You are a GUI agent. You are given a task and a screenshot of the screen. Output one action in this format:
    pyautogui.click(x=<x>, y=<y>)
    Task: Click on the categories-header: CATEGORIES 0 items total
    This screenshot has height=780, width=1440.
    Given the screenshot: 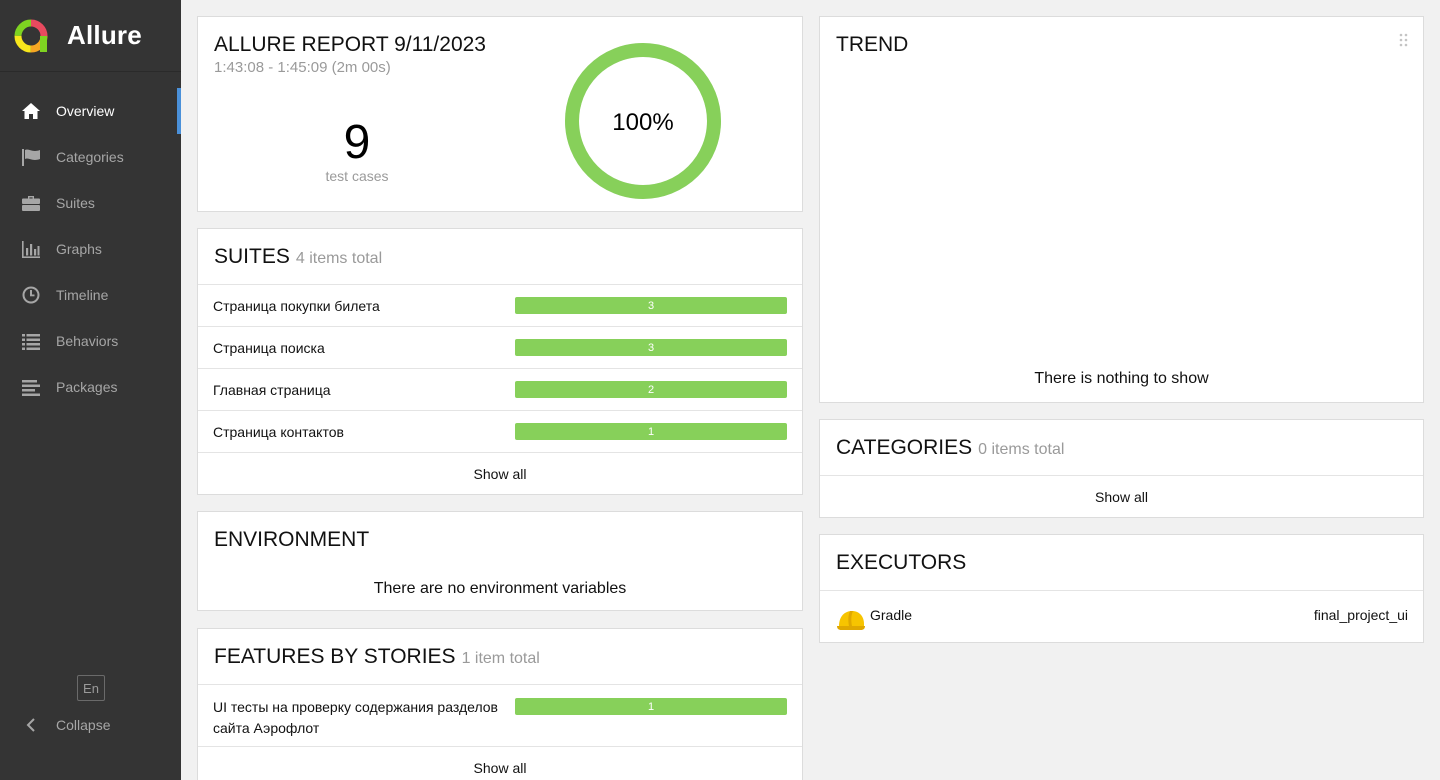 What is the action you would take?
    pyautogui.click(x=1121, y=440)
    